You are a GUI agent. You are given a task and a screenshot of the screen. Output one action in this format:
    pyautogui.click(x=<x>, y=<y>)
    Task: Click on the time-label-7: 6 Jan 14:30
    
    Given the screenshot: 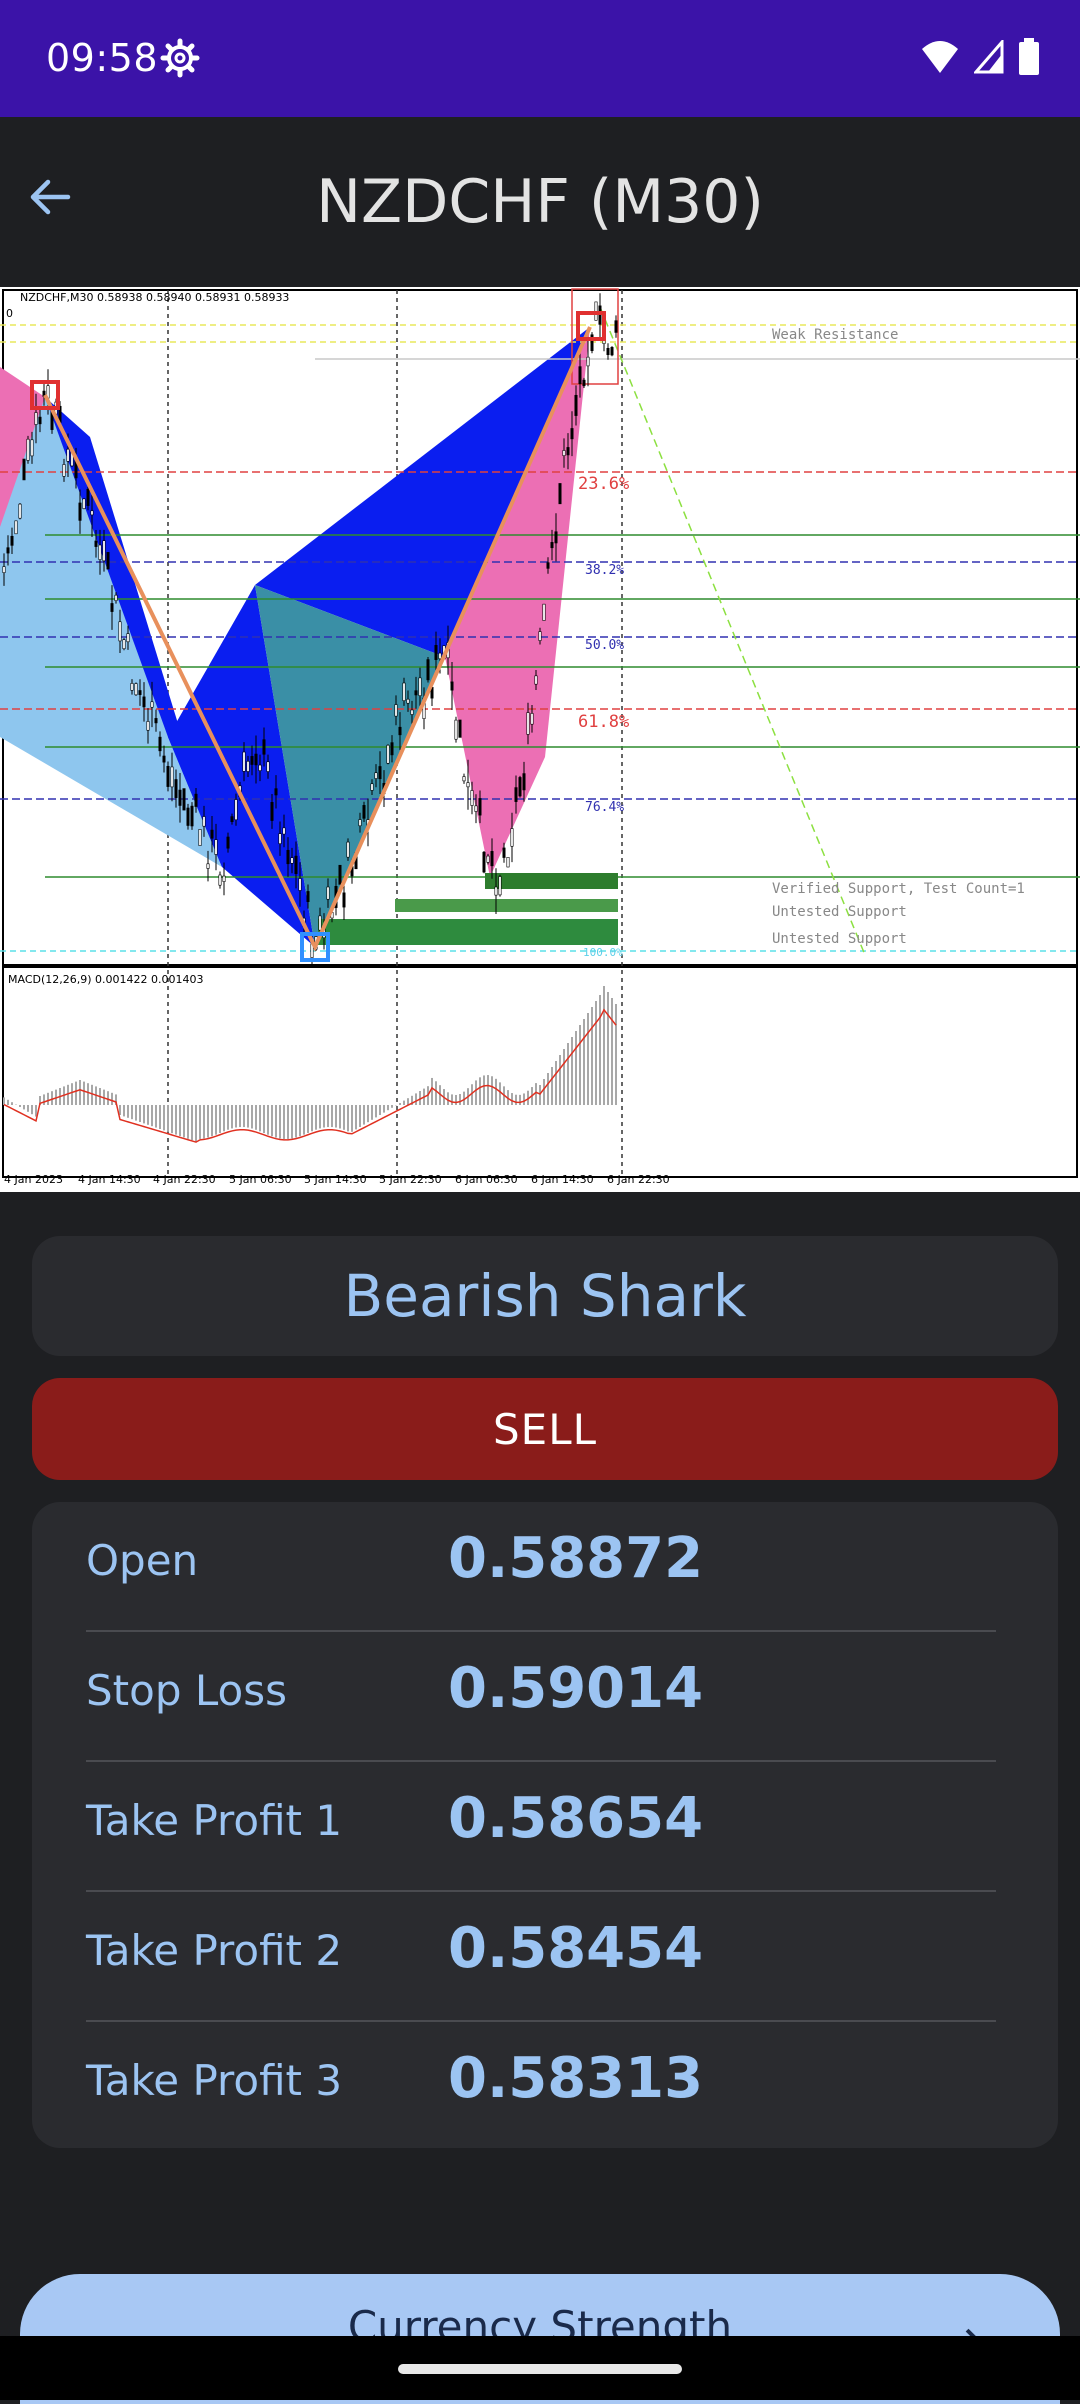 What is the action you would take?
    pyautogui.click(x=562, y=1179)
    